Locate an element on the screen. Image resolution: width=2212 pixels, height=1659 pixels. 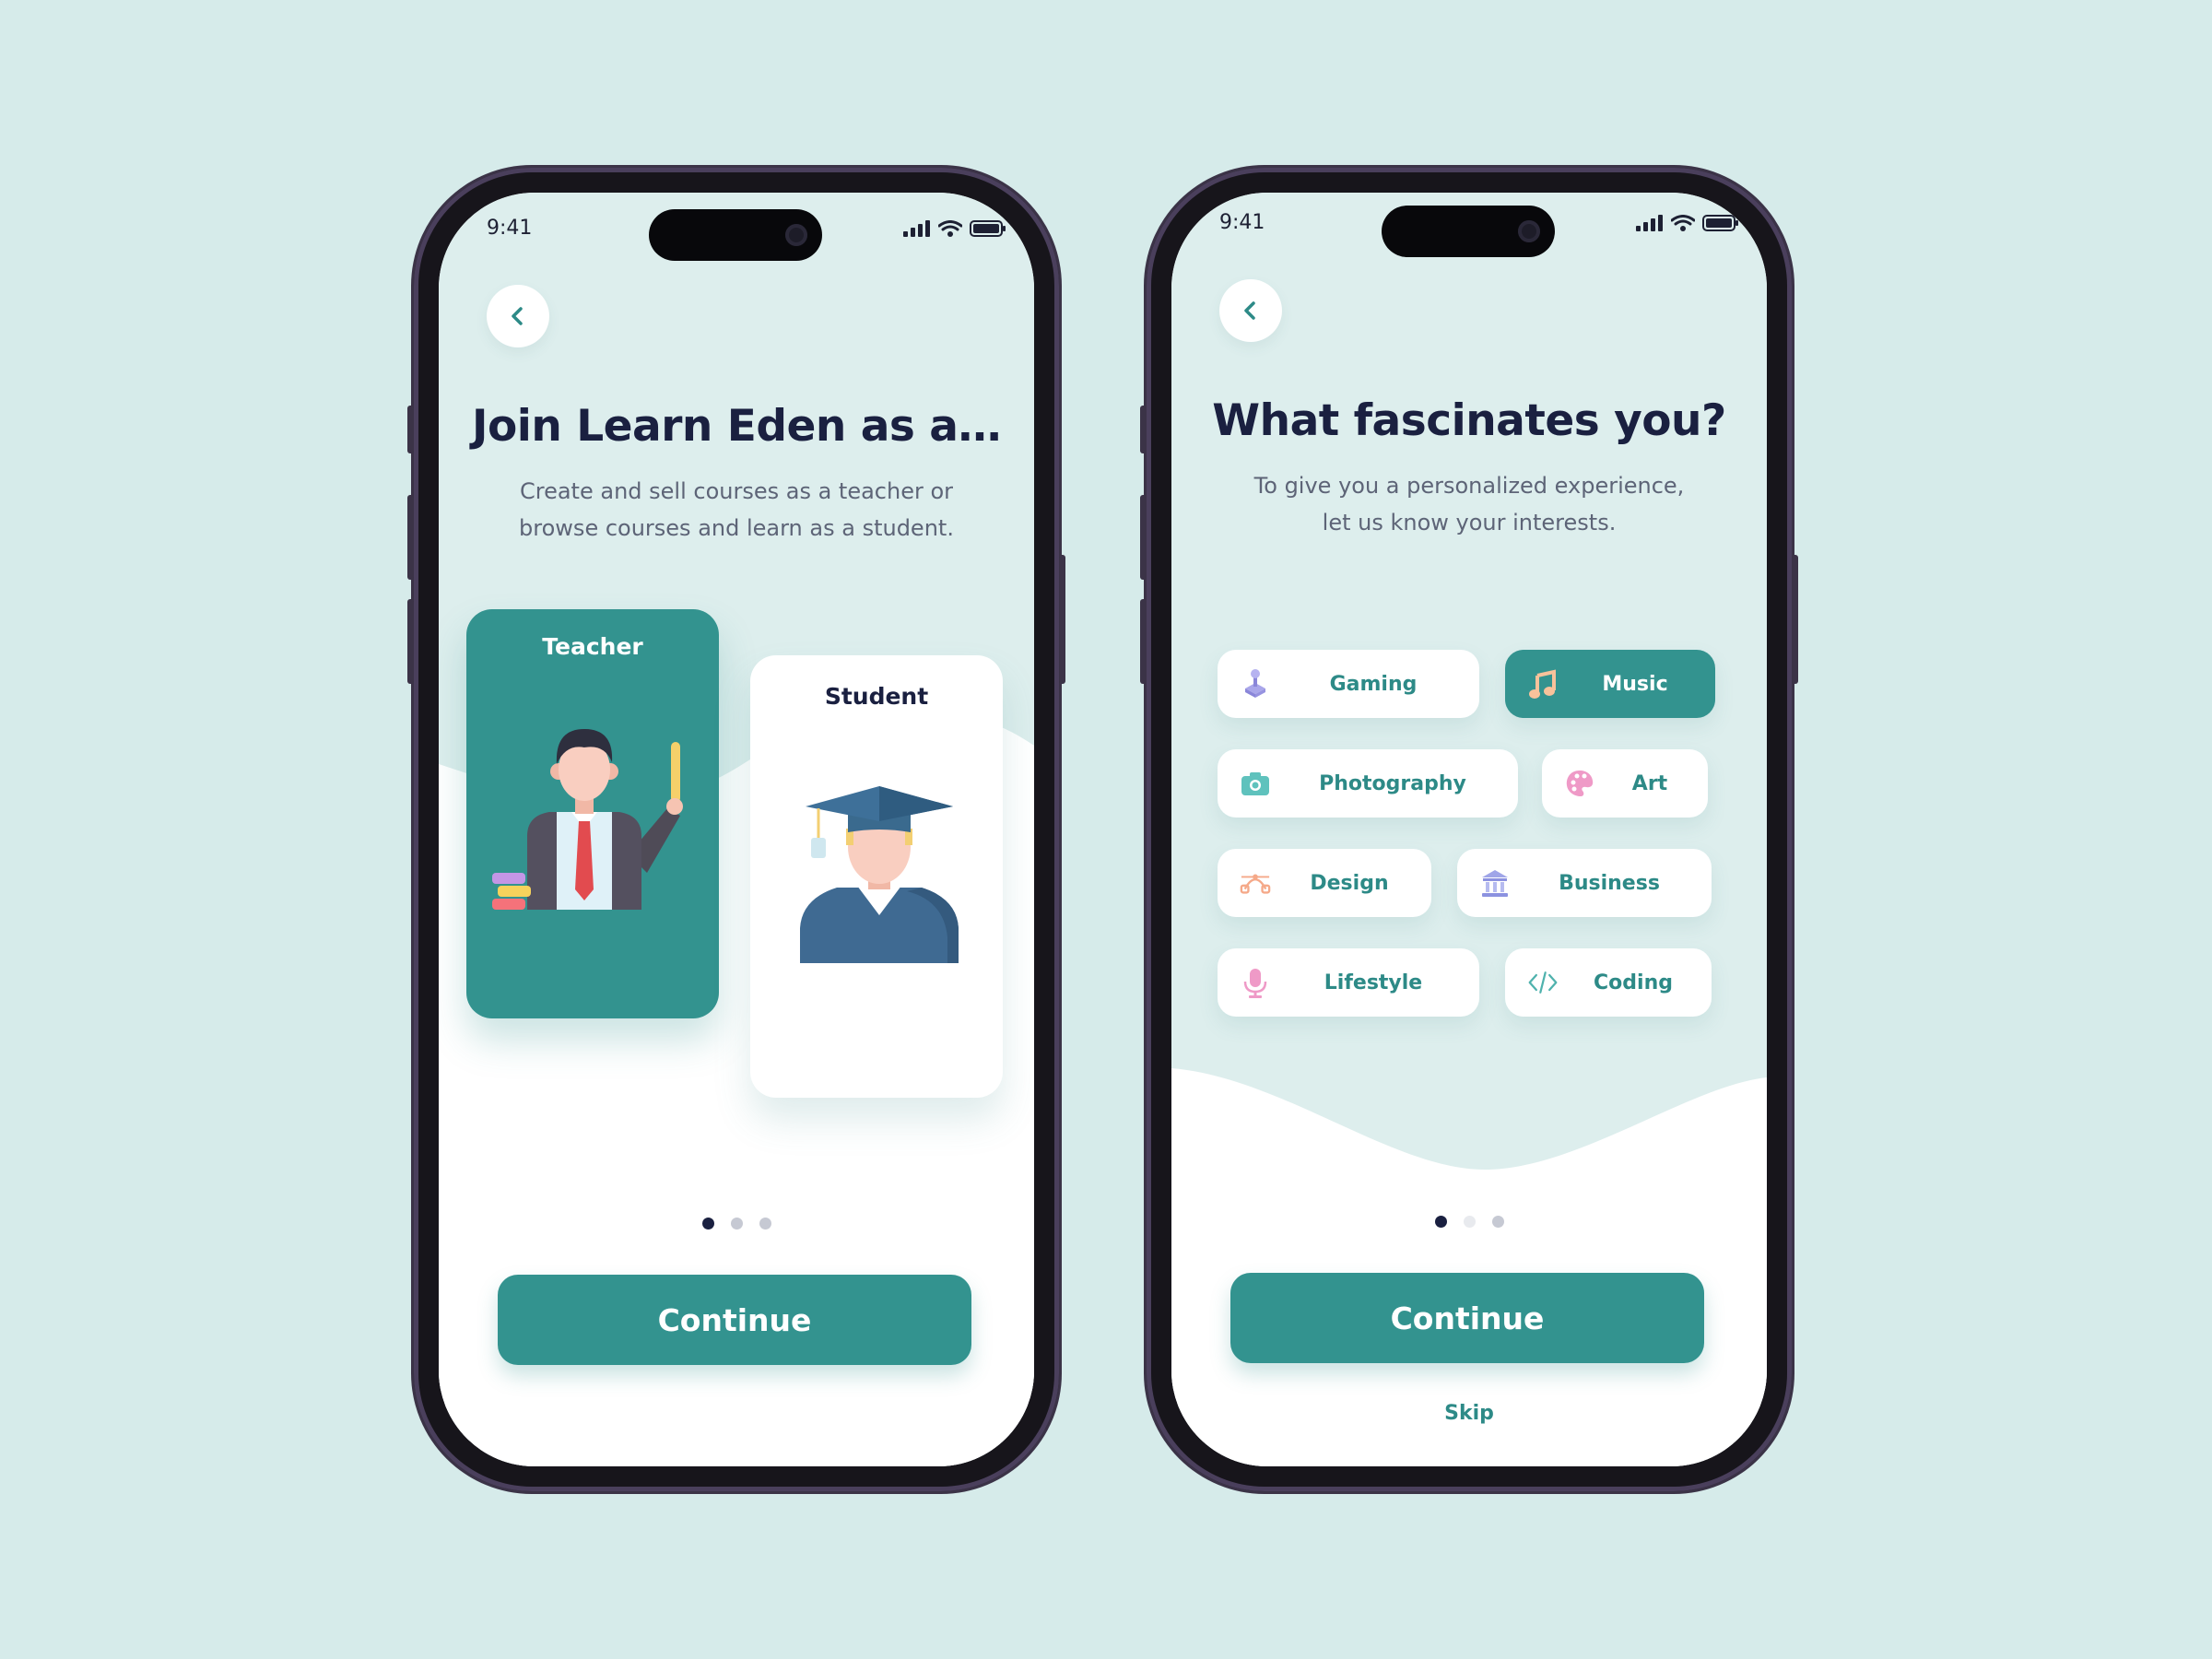
bank-icon is located at coordinates (1495, 883).